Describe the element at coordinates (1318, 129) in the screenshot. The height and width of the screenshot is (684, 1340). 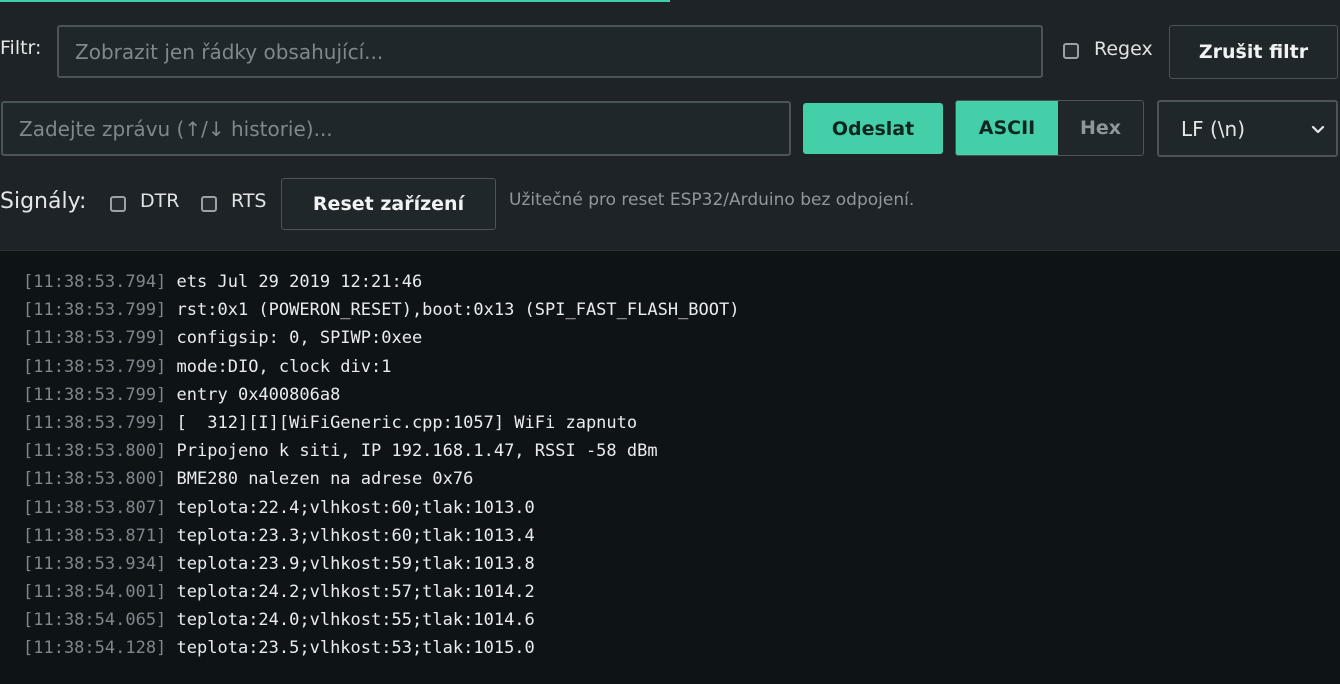
I see `chevron-down-icon` at that location.